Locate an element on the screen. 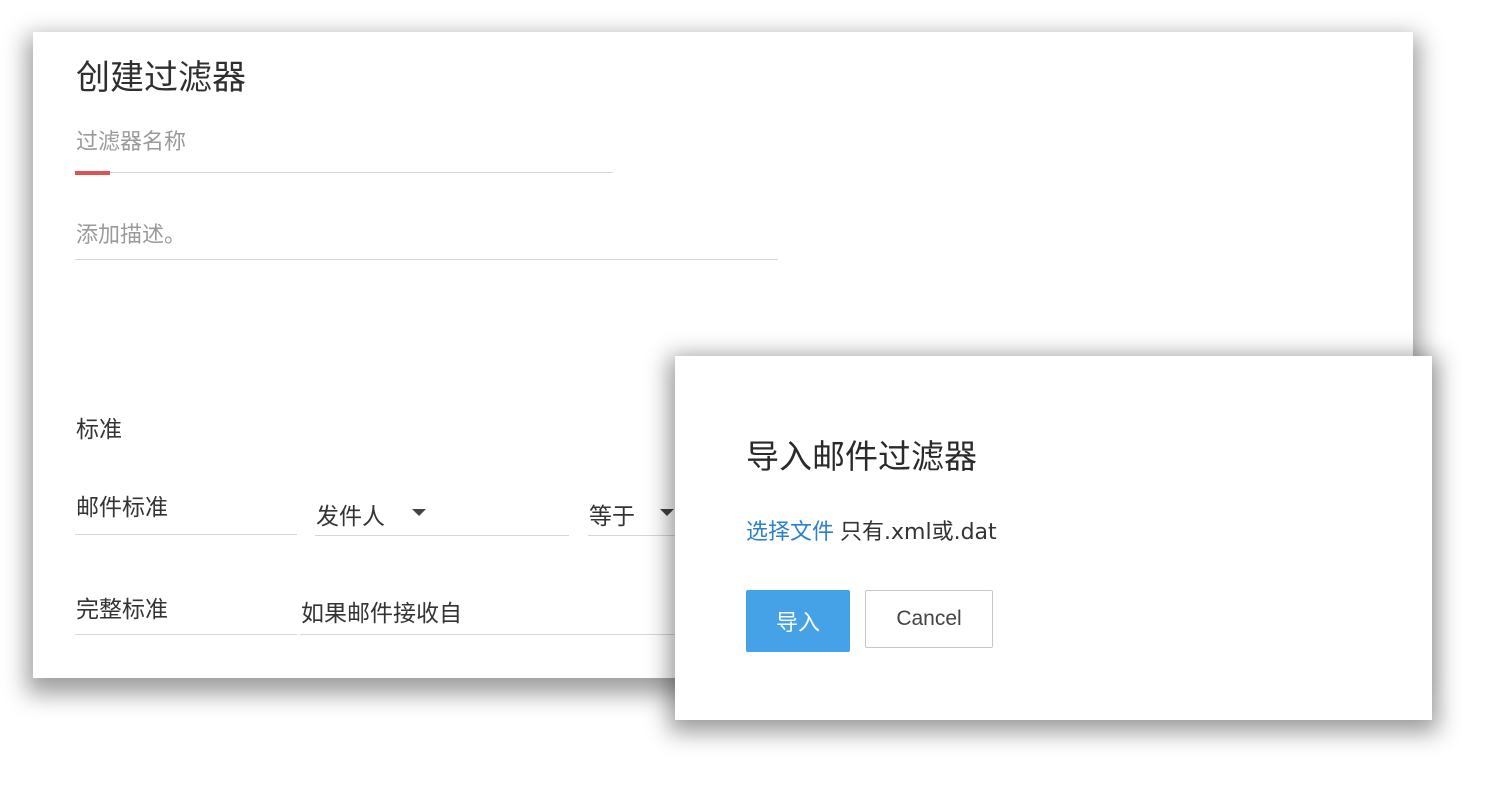 The width and height of the screenshot is (1498, 786). mail-field-value: 发件人 is located at coordinates (350, 517).